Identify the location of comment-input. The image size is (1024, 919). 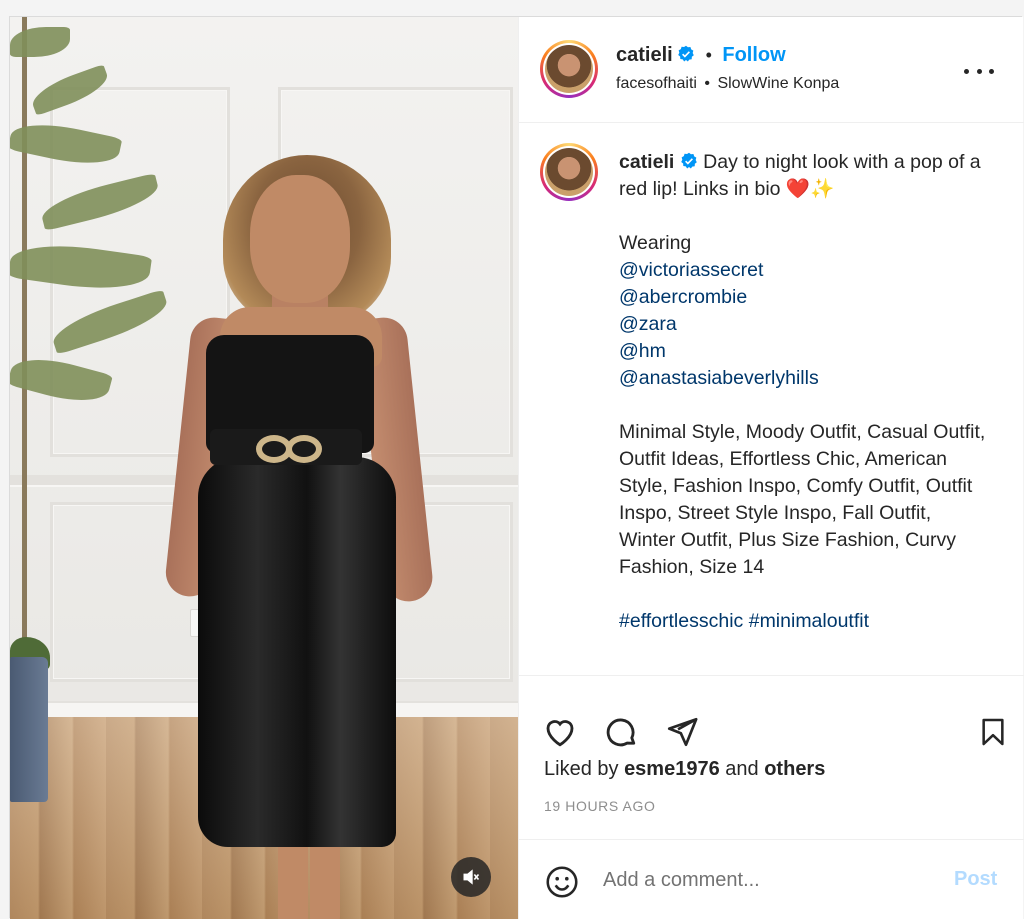
(768, 880).